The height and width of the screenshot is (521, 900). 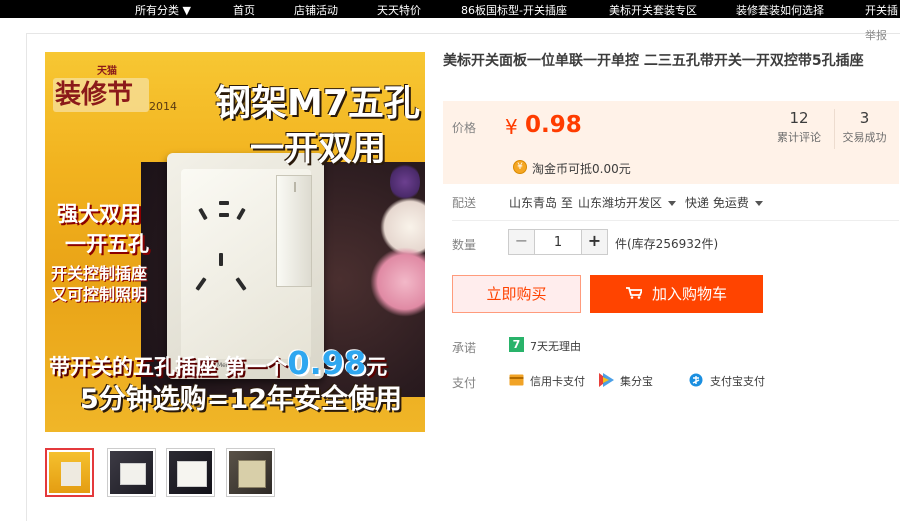 I want to click on payment-credit-card: 信用卡支付, so click(x=557, y=381).